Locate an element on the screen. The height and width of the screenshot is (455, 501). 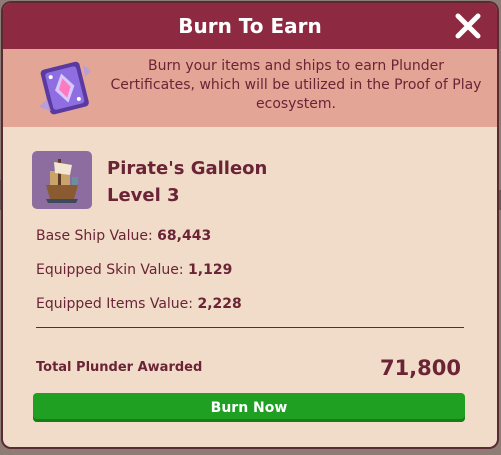
stat-value: 68,443 is located at coordinates (184, 236).